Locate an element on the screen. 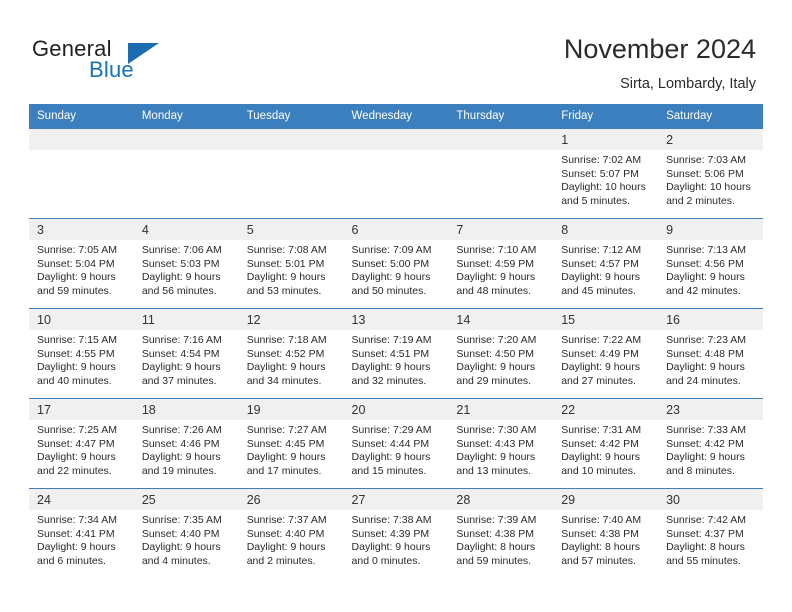 The width and height of the screenshot is (792, 612). sunrise-text: Sunrise: 7:02 AM is located at coordinates (601, 160).